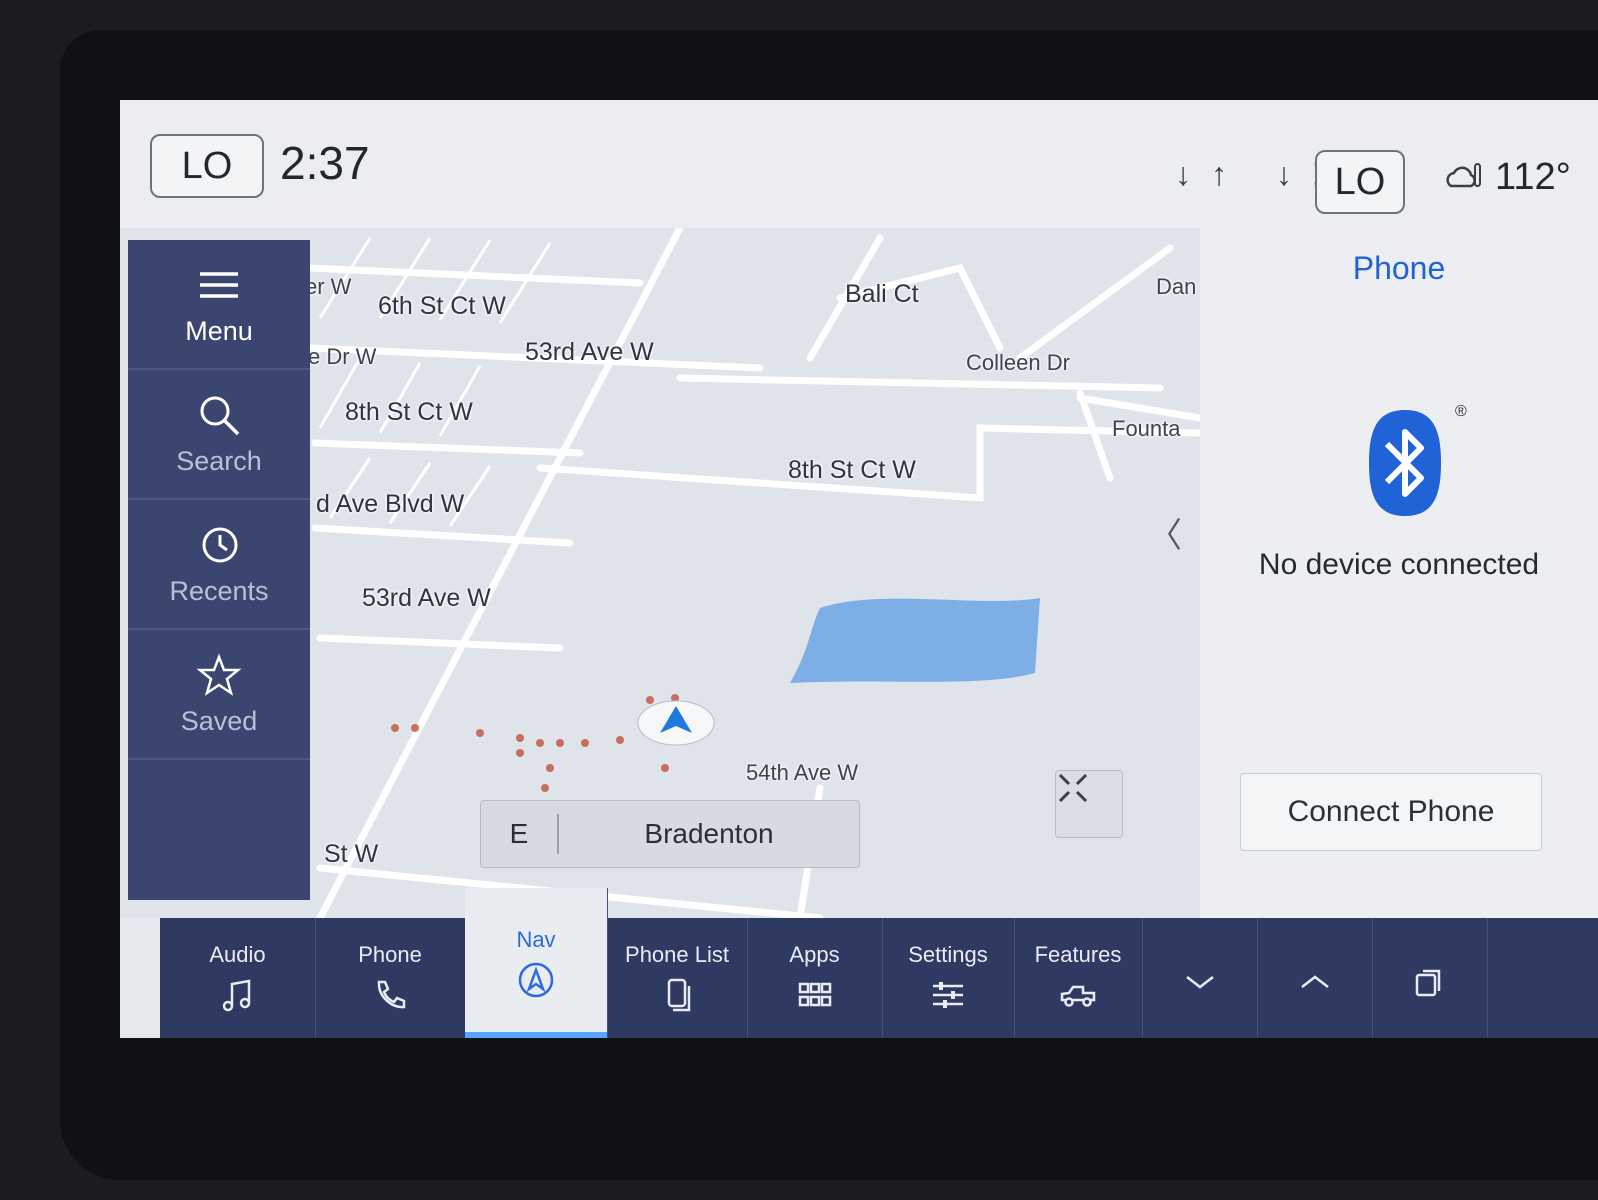  I want to click on bluetooth-icon, so click(1405, 463).